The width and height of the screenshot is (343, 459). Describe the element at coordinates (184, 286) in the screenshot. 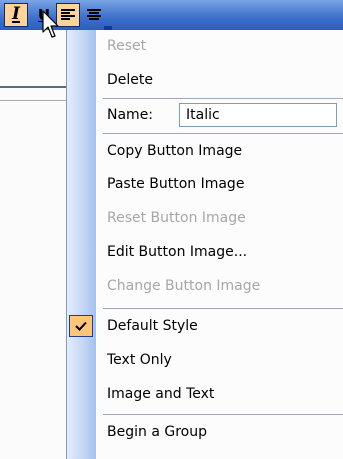

I see `menu-item-label: Change Button Image` at that location.